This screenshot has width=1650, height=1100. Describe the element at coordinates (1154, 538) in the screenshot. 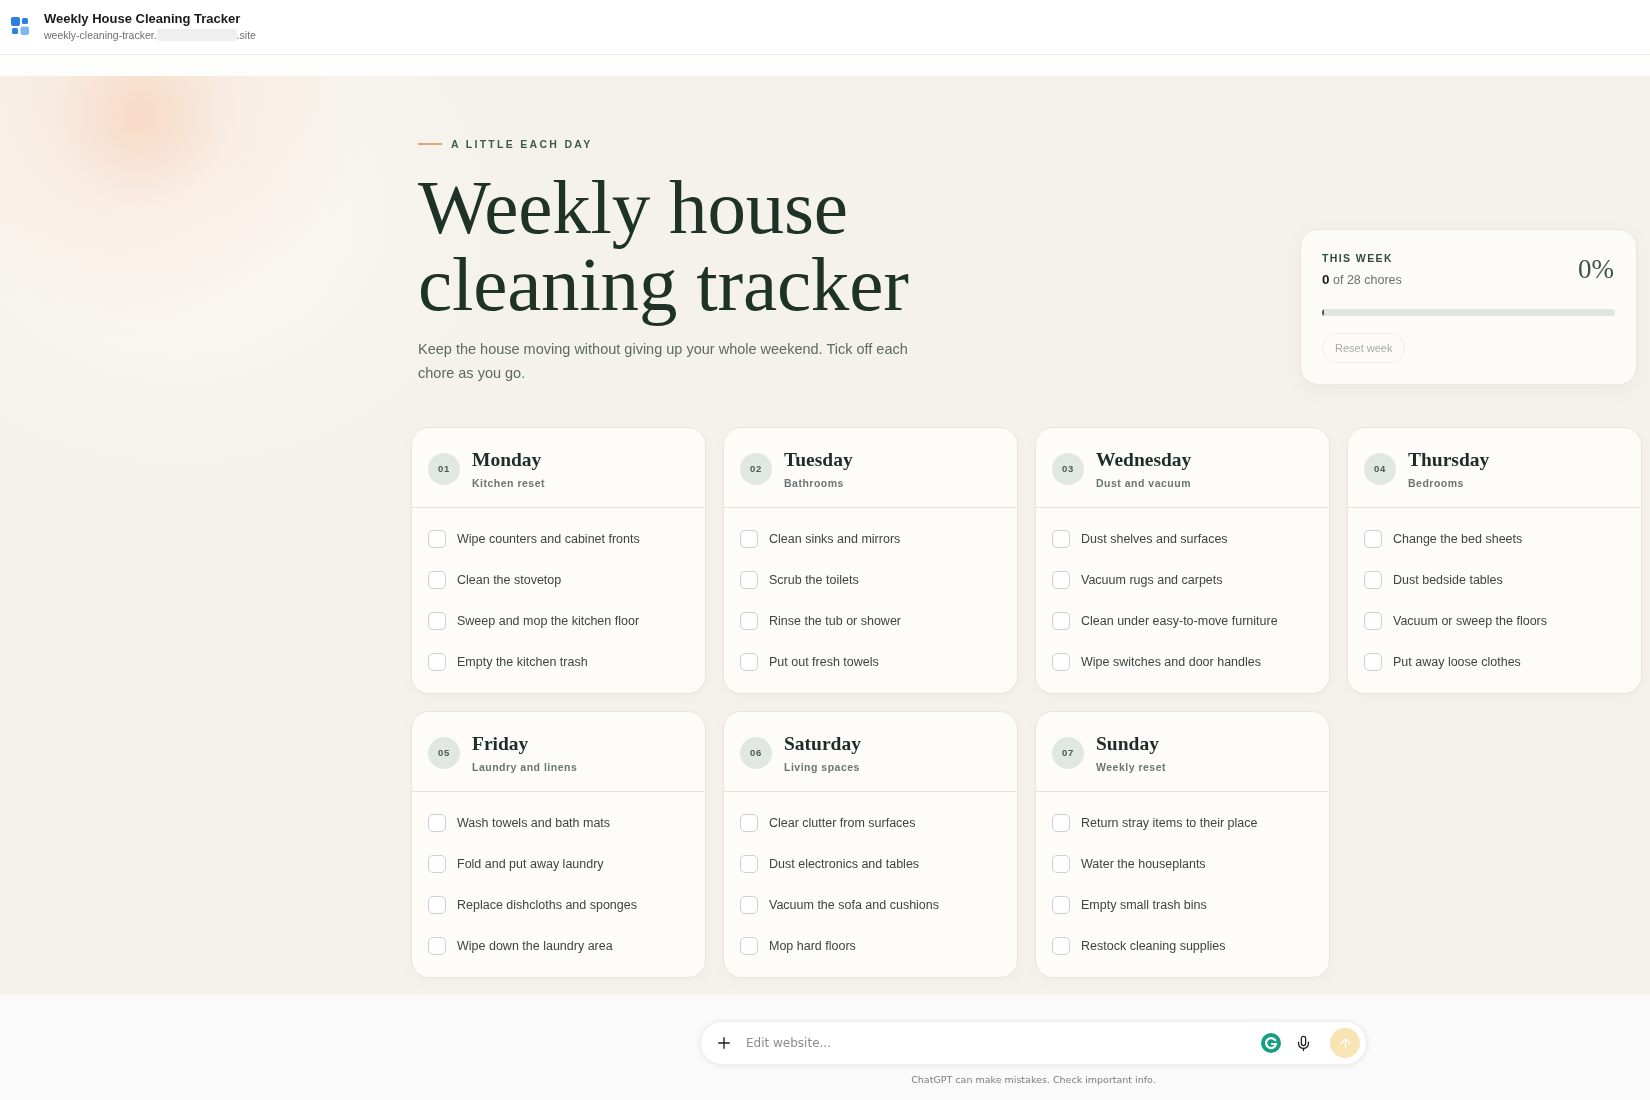

I see `chore-label: Dust shelves and surfaces` at that location.